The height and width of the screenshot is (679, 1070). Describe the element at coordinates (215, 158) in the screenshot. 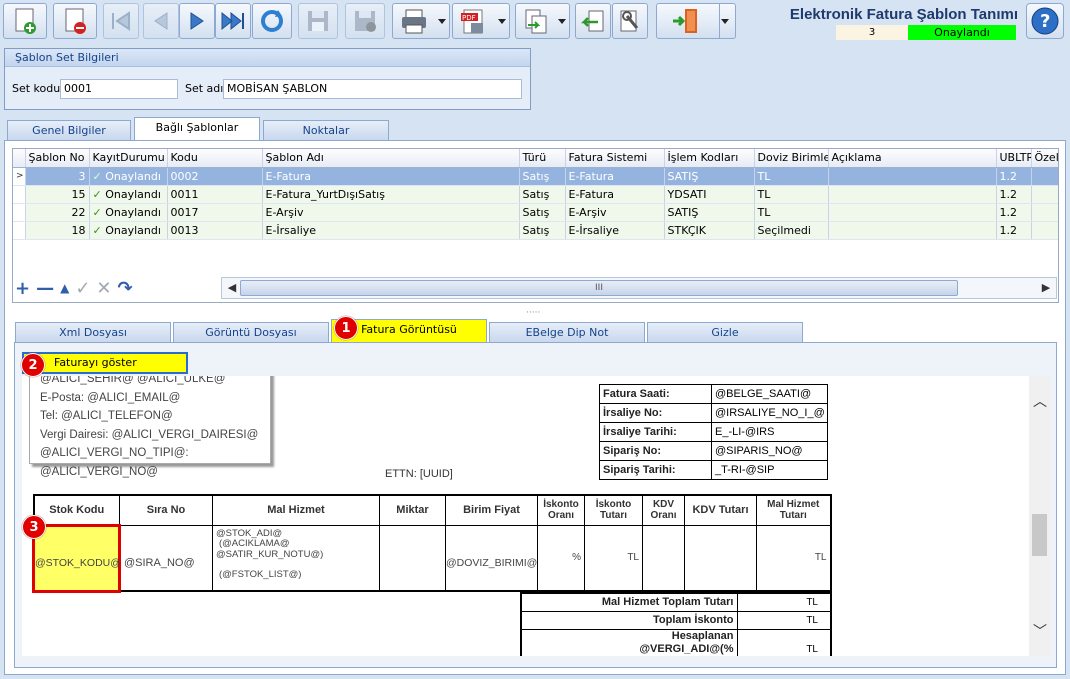

I see `col-header: Kodu` at that location.